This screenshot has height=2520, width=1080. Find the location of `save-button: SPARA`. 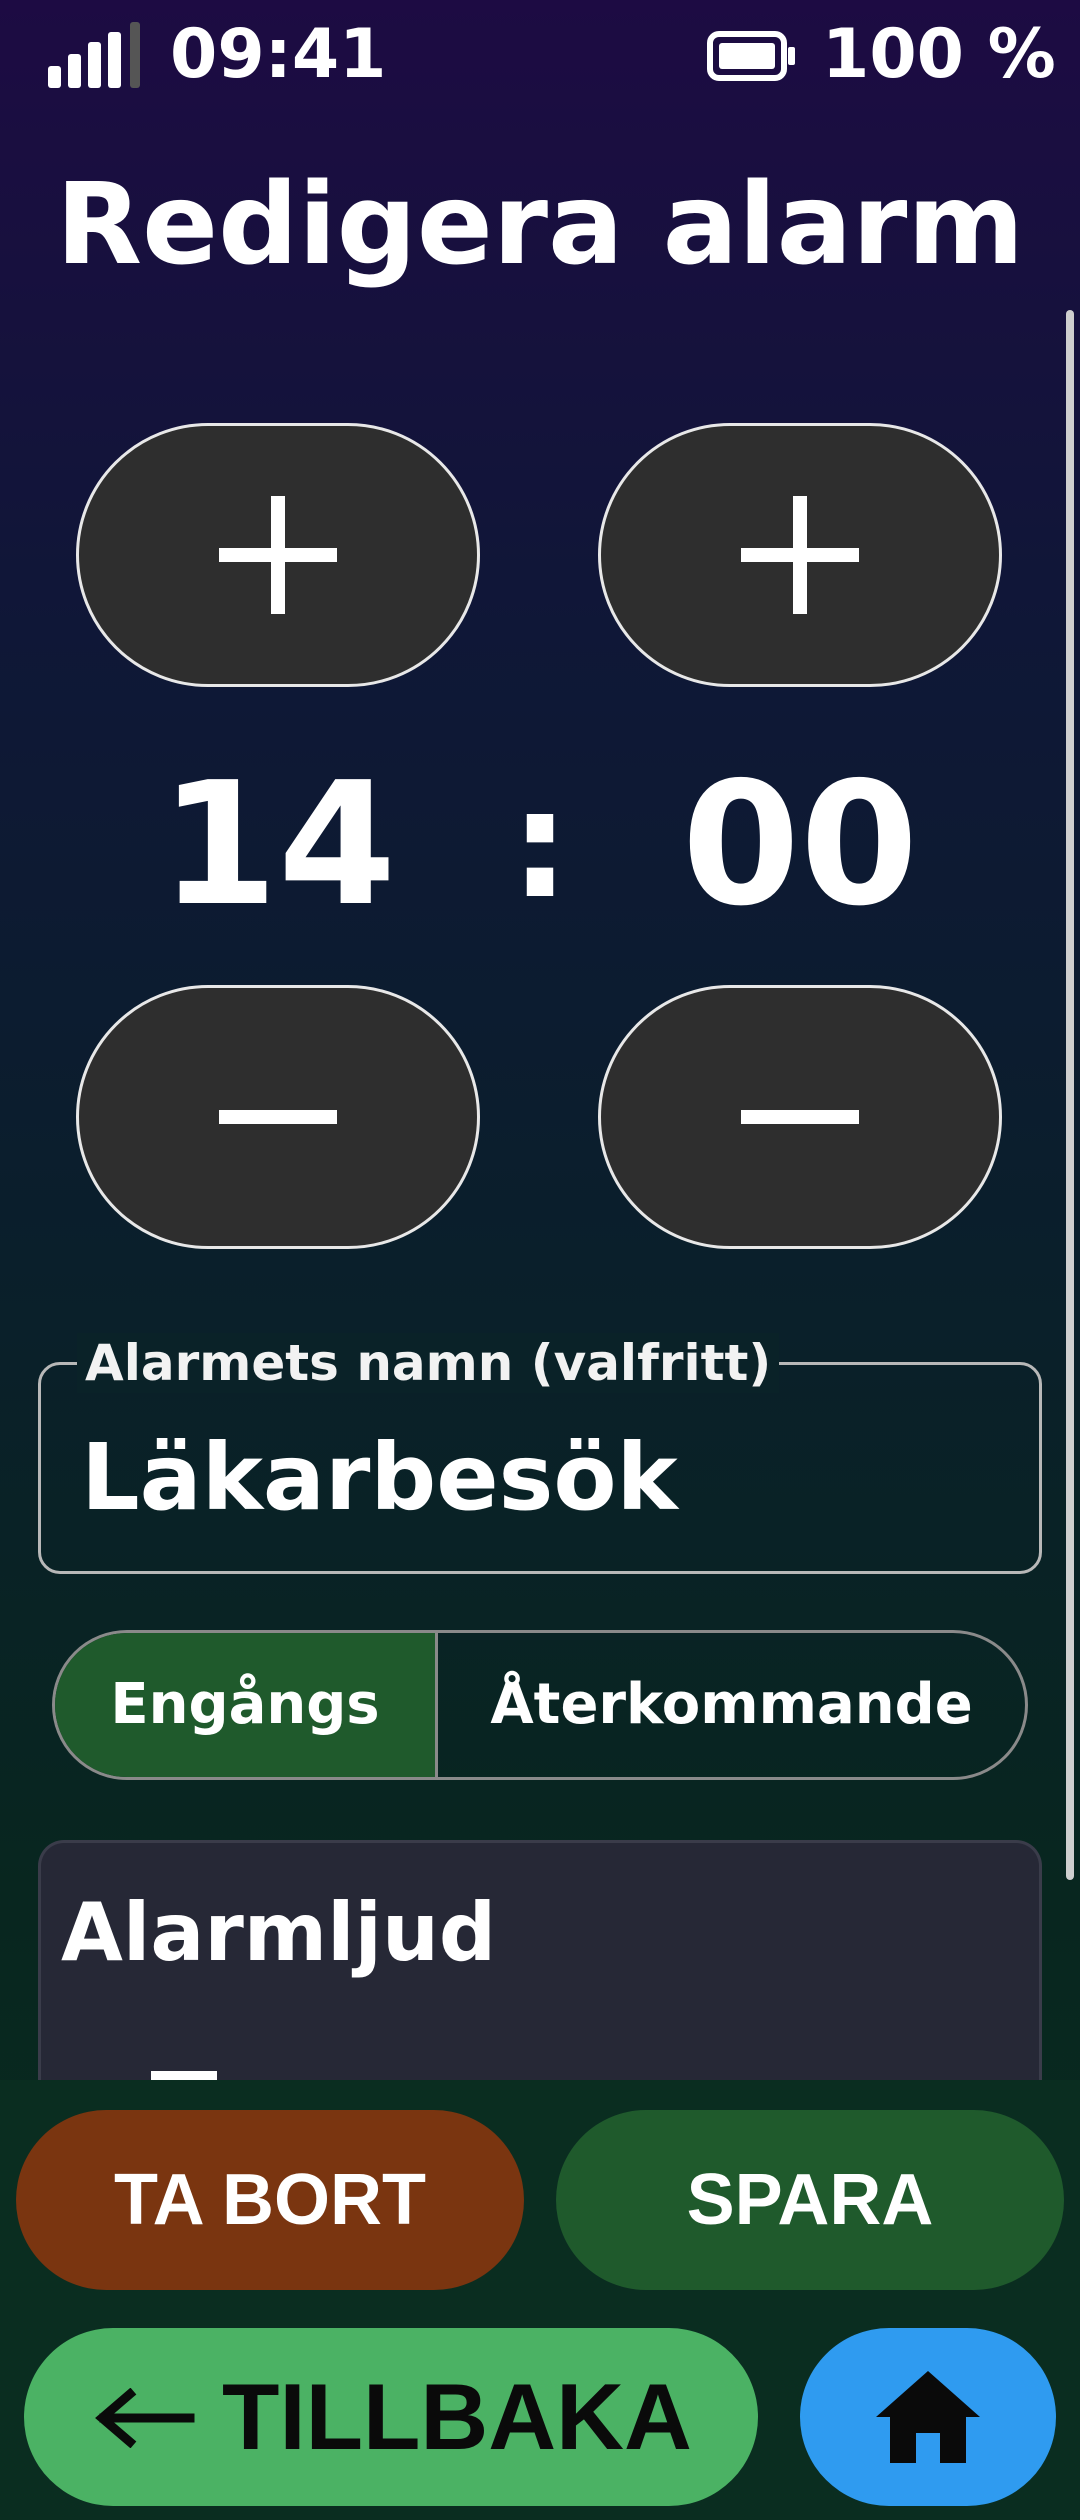

save-button: SPARA is located at coordinates (810, 2200).